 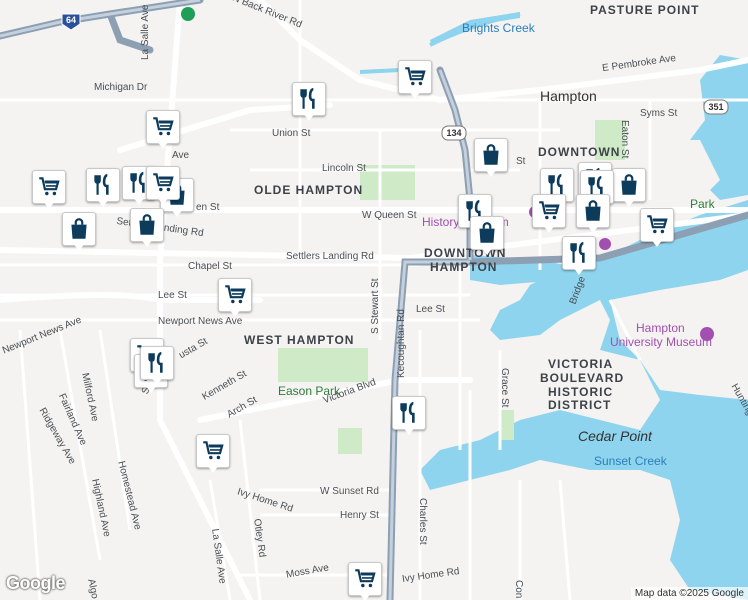 What do you see at coordinates (349, 491) in the screenshot?
I see `street-label-w-sunset: W Sunset Rd` at bounding box center [349, 491].